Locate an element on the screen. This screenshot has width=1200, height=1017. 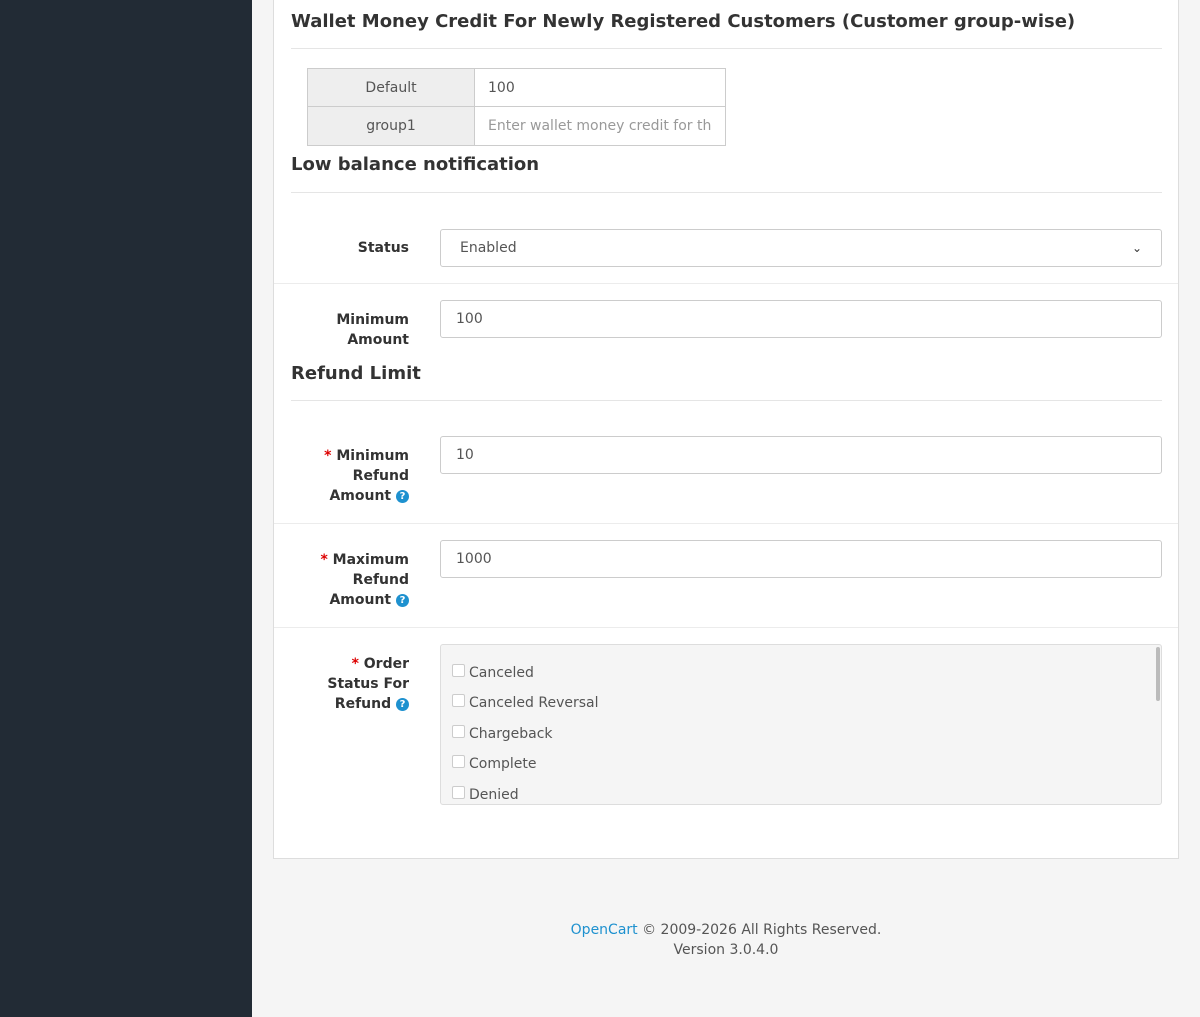
chevron-down-icon: ⌄ is located at coordinates (1136, 248).